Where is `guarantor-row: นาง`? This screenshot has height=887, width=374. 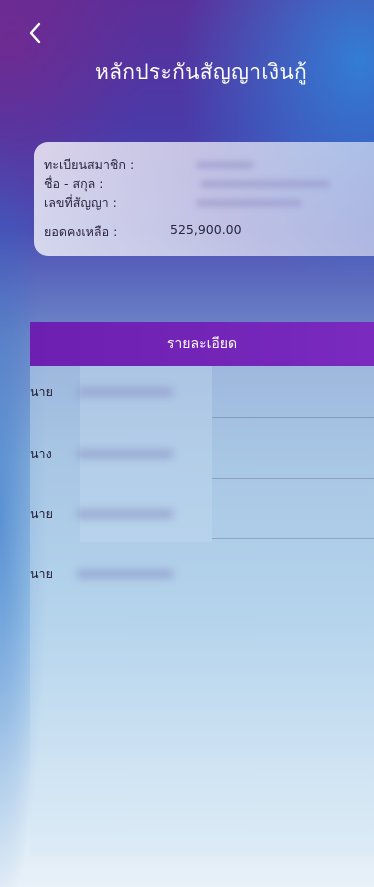
guarantor-row: นาง is located at coordinates (202, 454).